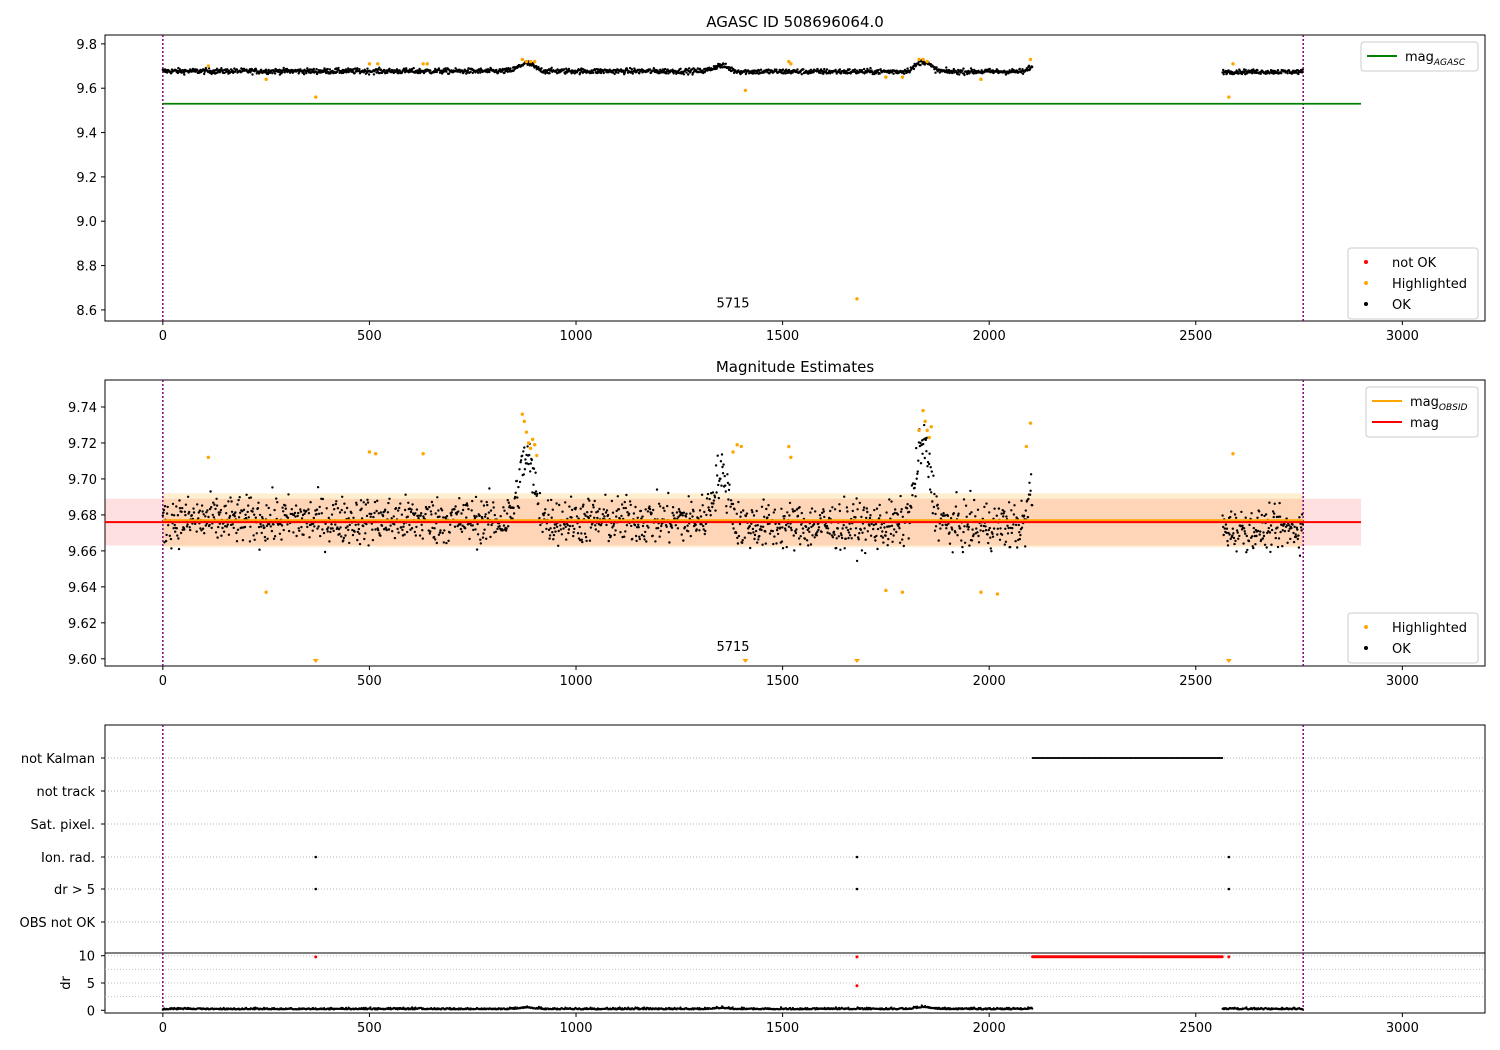  What do you see at coordinates (370, 1007) in the screenshot?
I see `dr-point` at bounding box center [370, 1007].